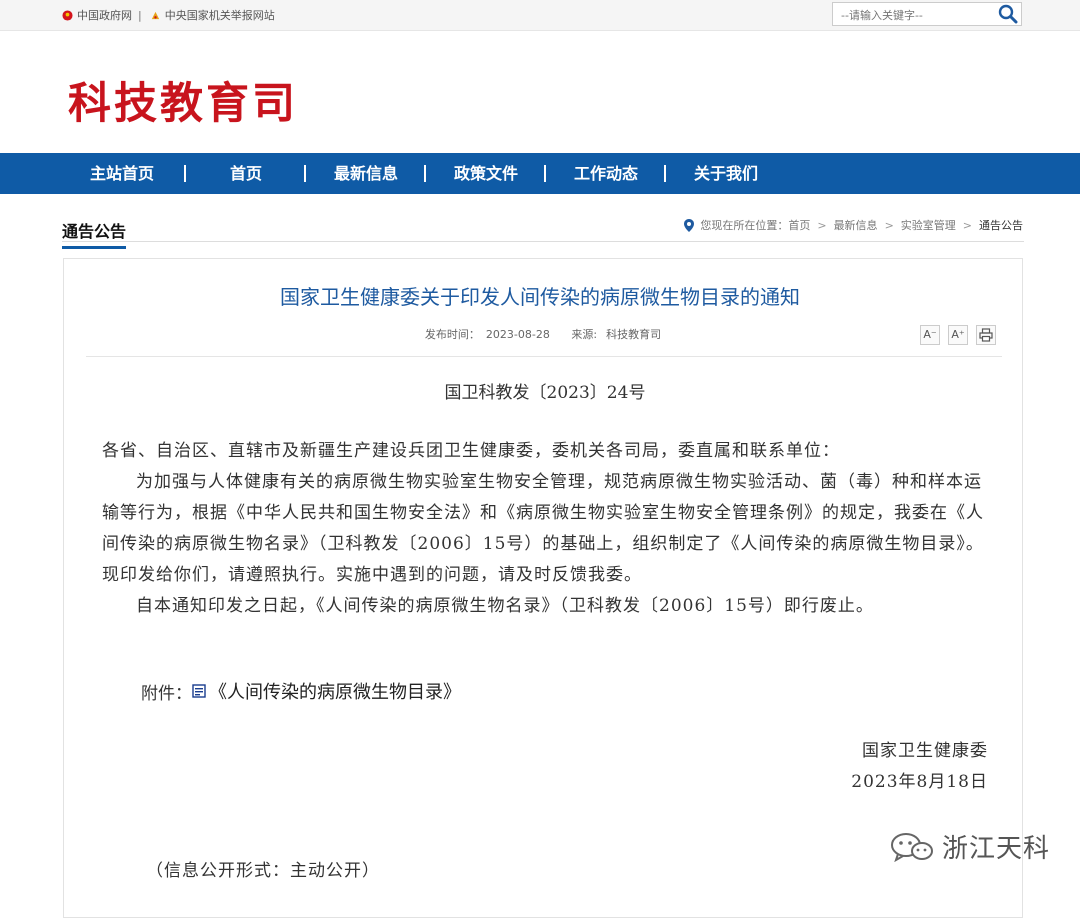 This screenshot has width=1080, height=918. Describe the element at coordinates (94, 233) in the screenshot. I see `section-title: 通告公告` at that location.